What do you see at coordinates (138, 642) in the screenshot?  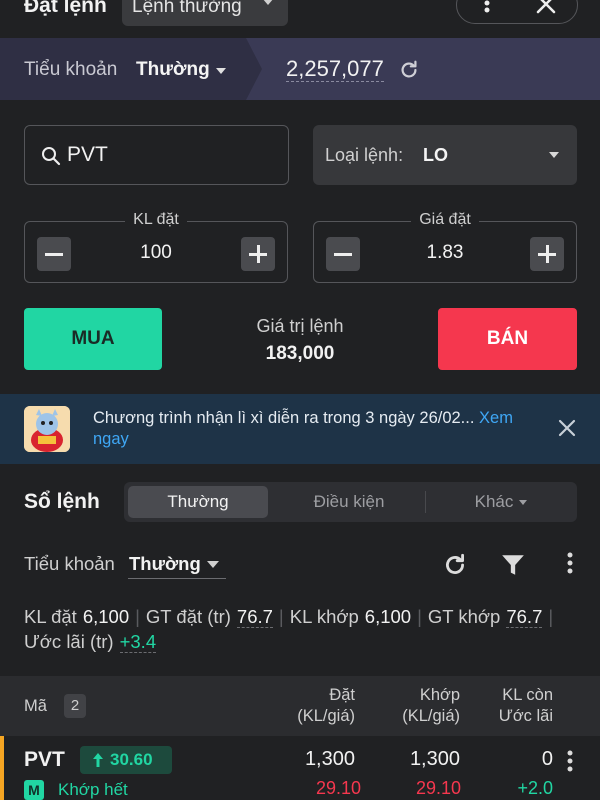 I see `uoc-lai-value: +3.4` at bounding box center [138, 642].